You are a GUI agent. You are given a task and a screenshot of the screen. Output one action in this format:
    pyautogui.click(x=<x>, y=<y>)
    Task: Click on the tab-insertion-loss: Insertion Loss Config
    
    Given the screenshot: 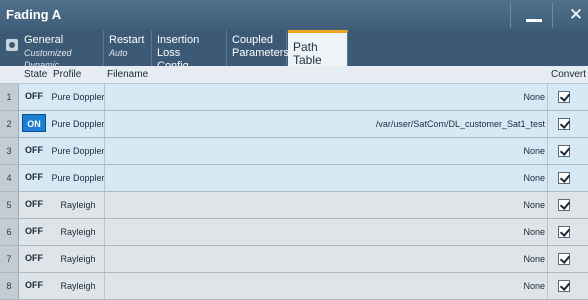 What is the action you would take?
    pyautogui.click(x=189, y=51)
    